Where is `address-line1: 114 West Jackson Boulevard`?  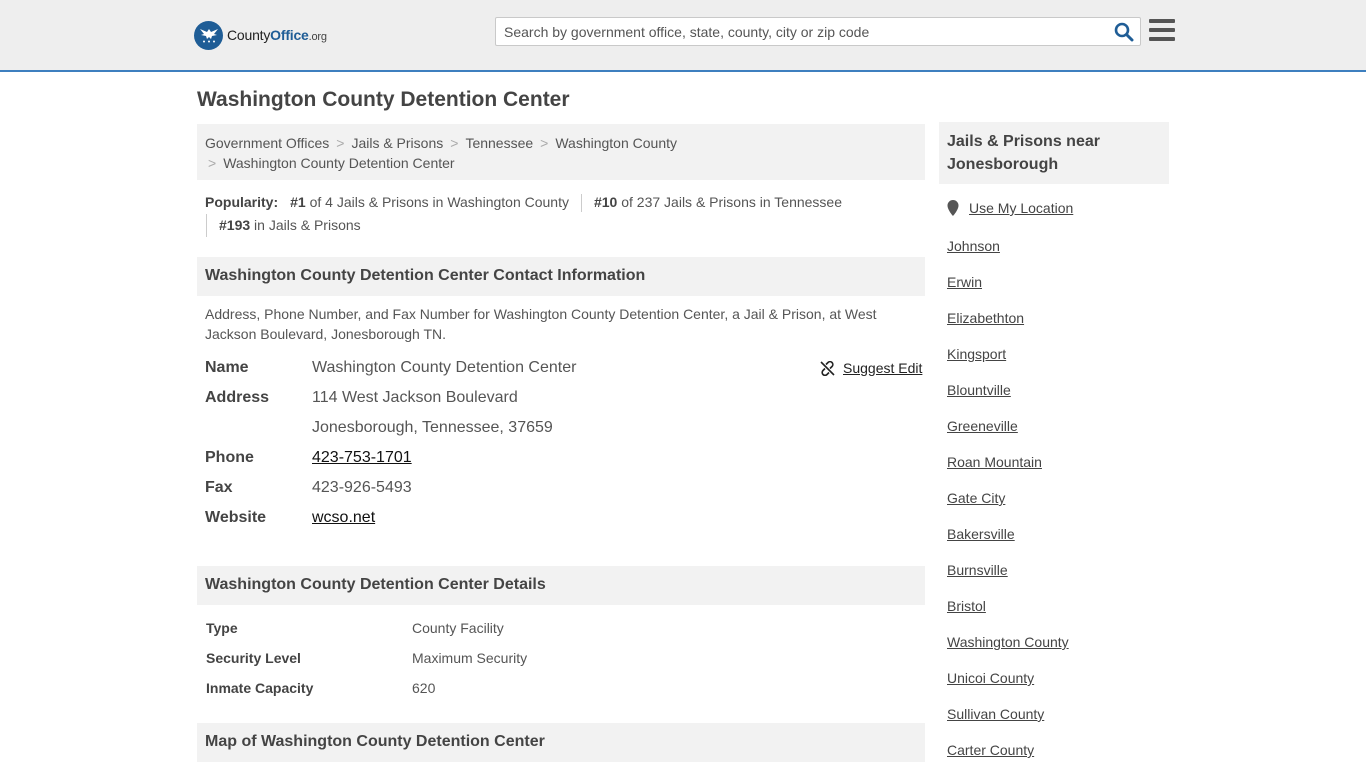 address-line1: 114 West Jackson Boulevard is located at coordinates (415, 397).